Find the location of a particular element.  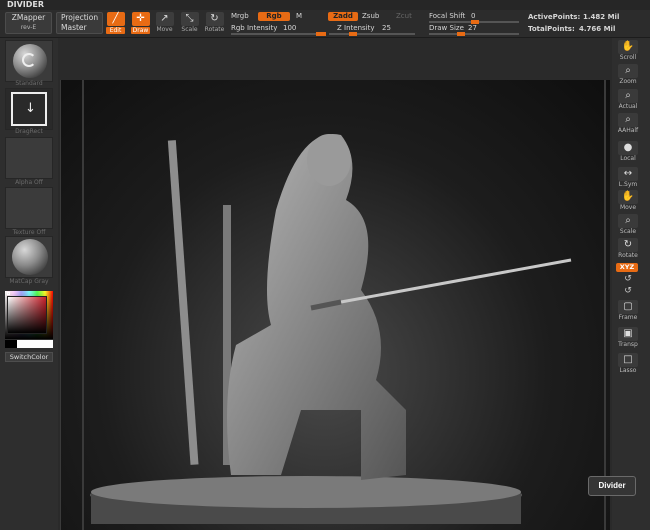

scroll-button: ✋ Scroll is located at coordinates (628, 50).